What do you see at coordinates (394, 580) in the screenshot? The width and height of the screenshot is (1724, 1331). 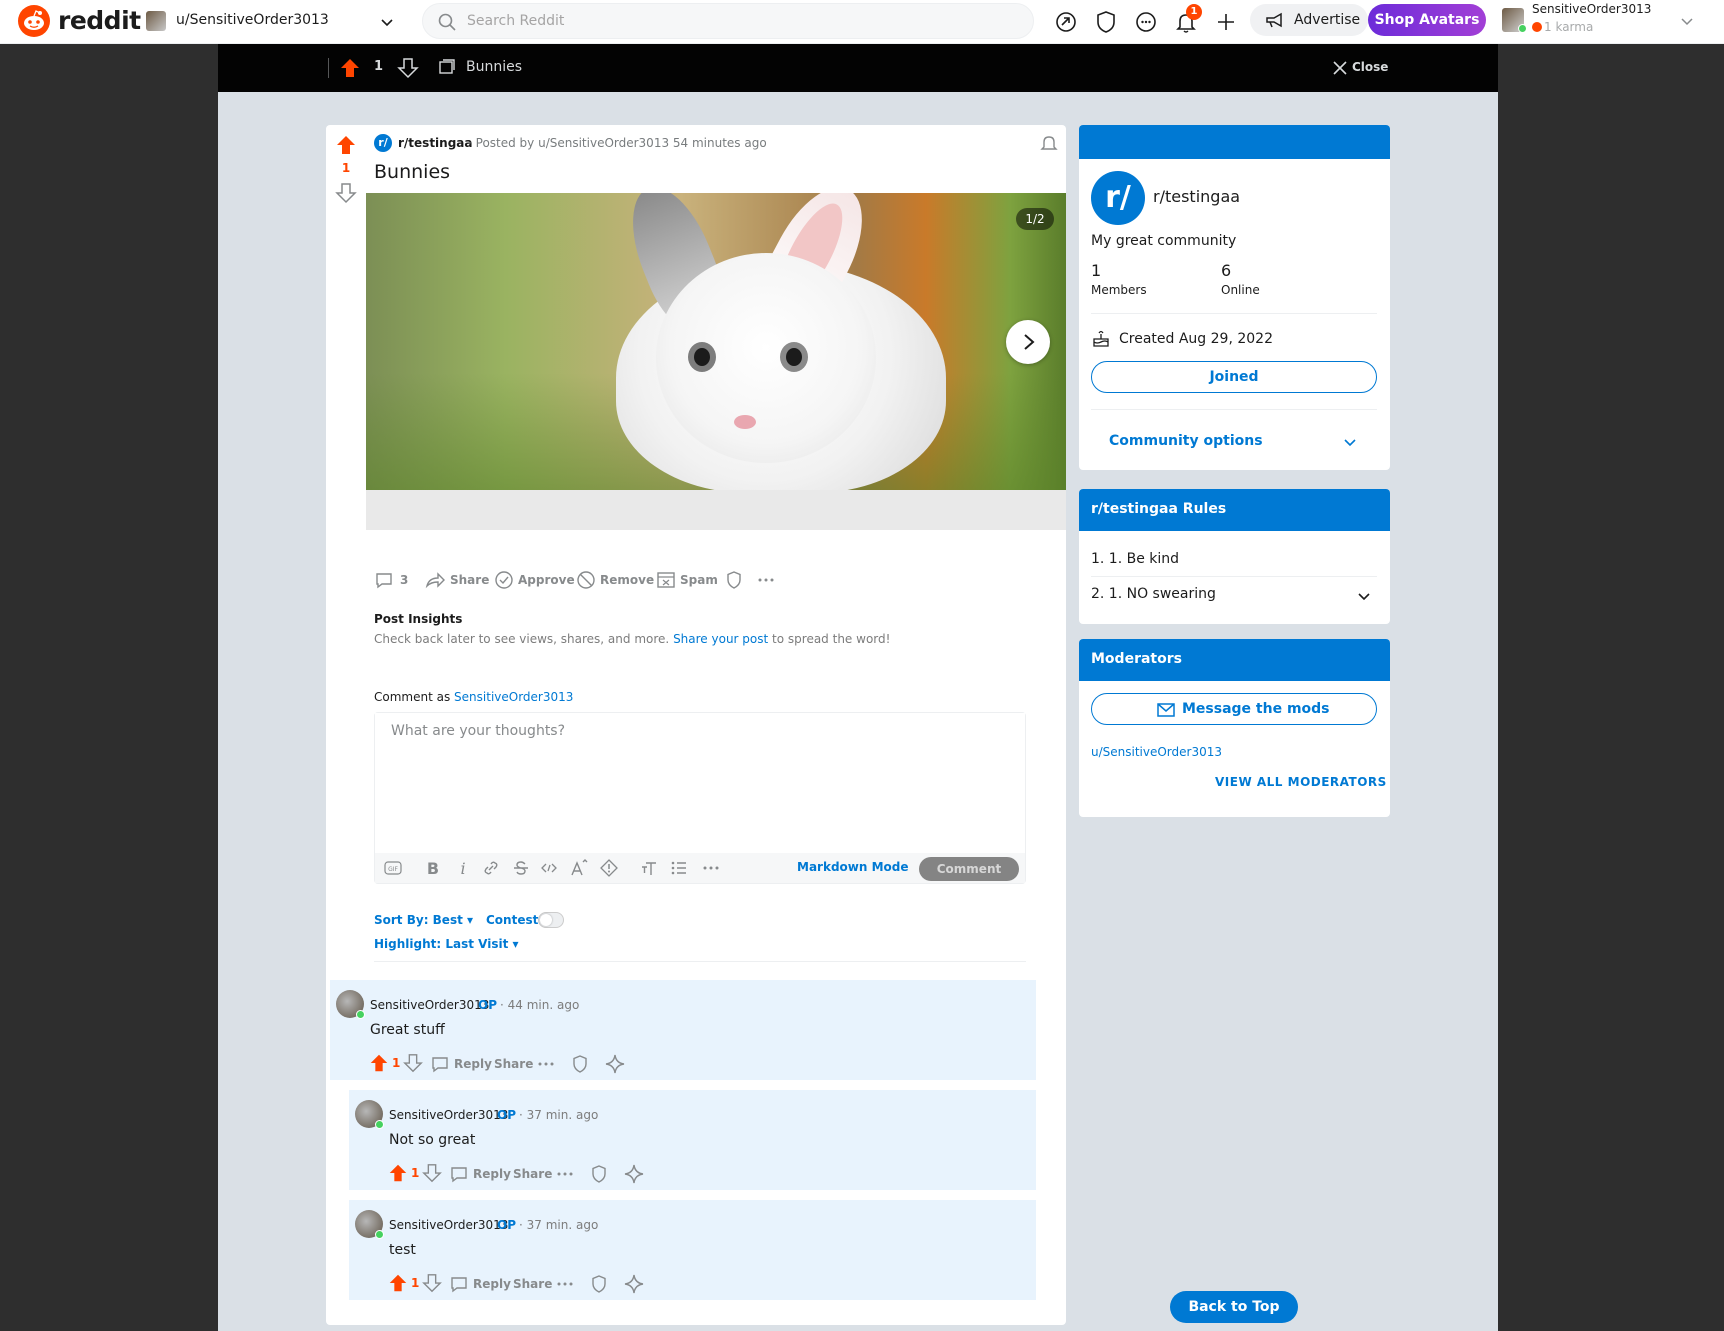 I see `comments-button: 3` at bounding box center [394, 580].